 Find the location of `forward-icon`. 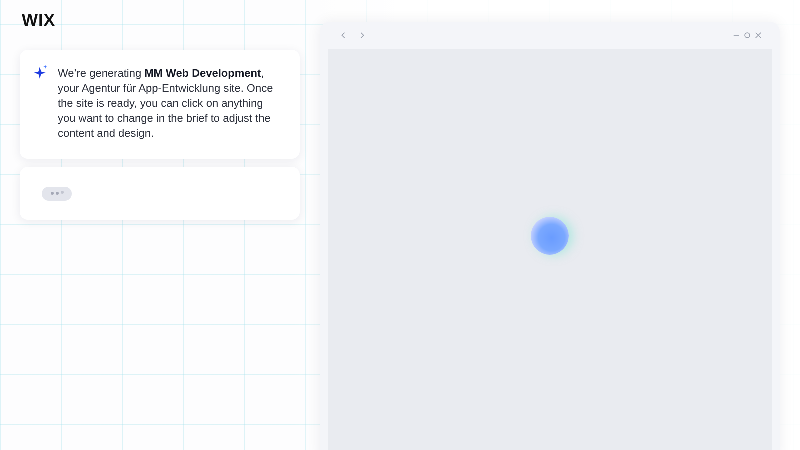

forward-icon is located at coordinates (362, 35).